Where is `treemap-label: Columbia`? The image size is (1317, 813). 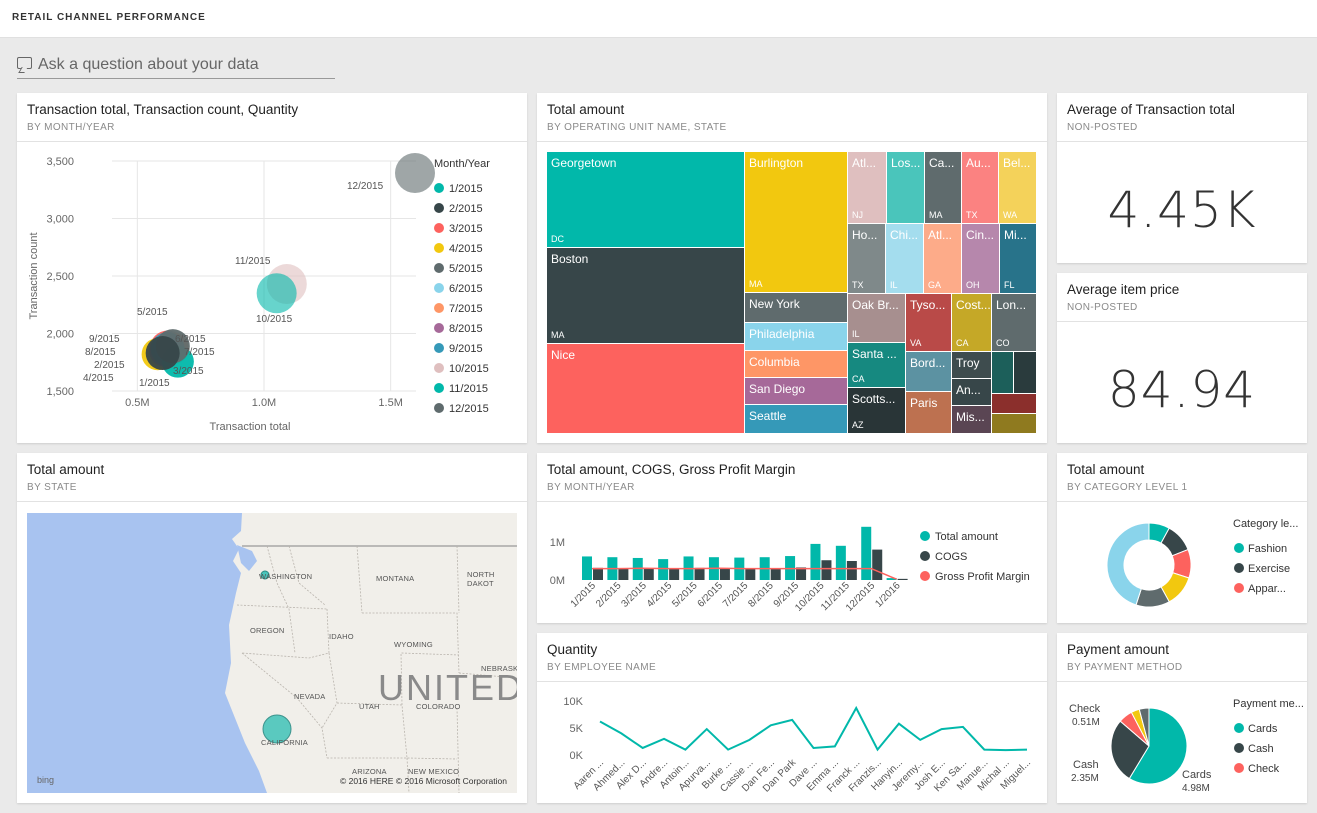
treemap-label: Columbia is located at coordinates (774, 362).